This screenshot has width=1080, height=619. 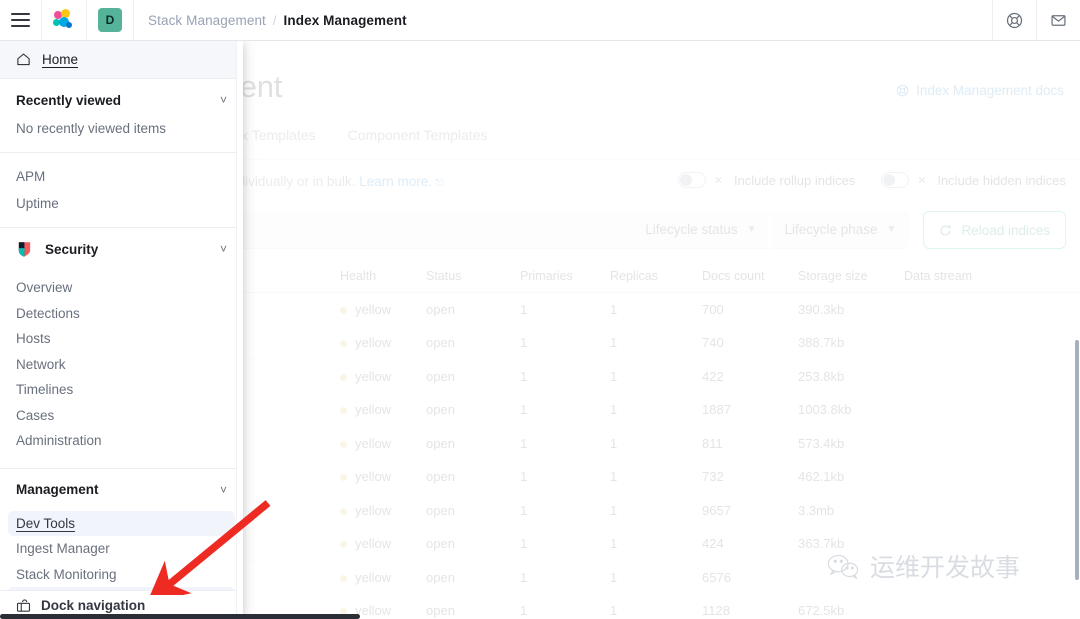 I want to click on sidebar-item-dev-tools: Dev Tools, so click(x=121, y=523).